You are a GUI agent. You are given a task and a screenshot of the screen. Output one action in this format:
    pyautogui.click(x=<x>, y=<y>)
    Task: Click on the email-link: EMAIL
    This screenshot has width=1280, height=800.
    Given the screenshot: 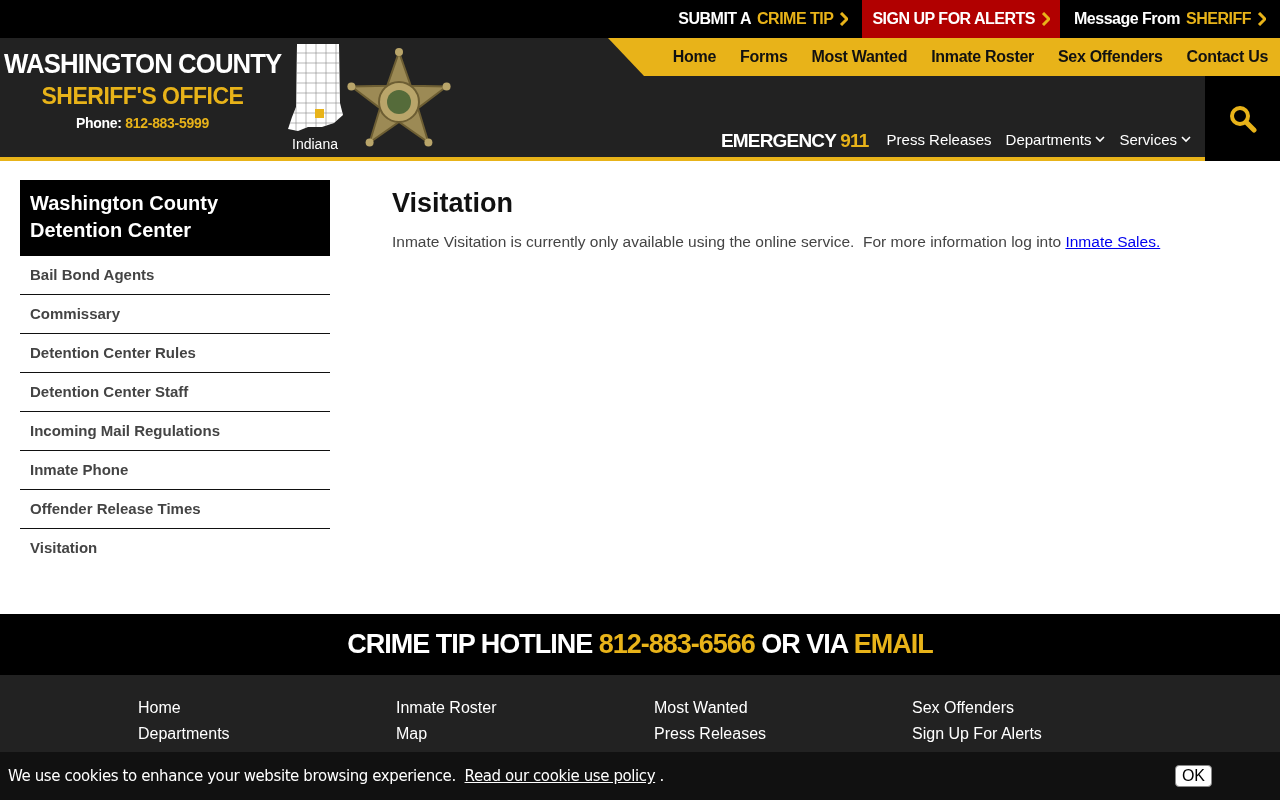 What is the action you would take?
    pyautogui.click(x=893, y=644)
    